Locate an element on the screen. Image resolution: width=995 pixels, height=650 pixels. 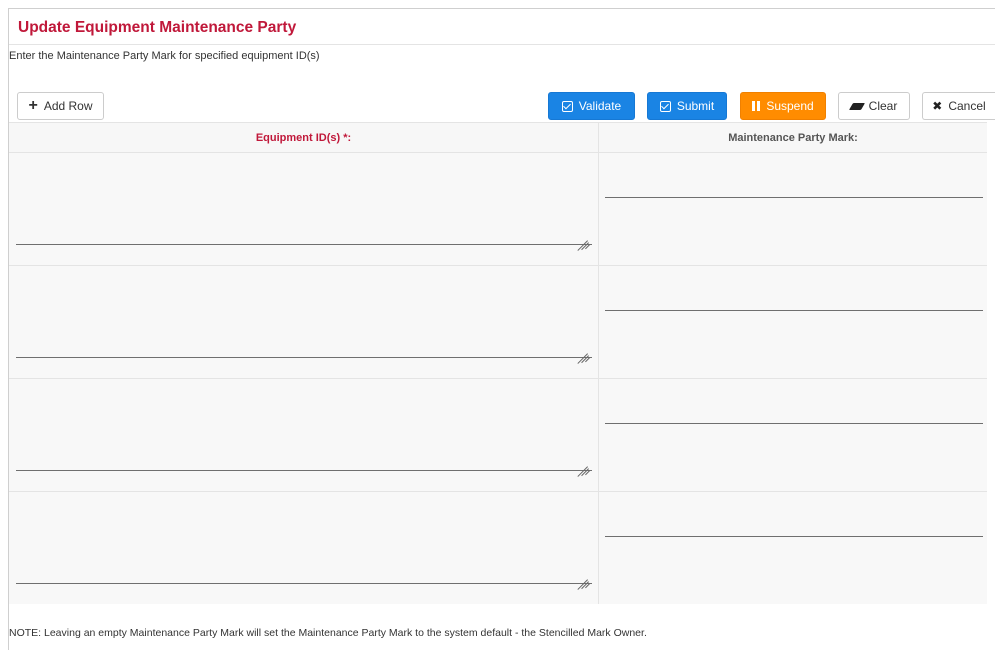
cancel-button: ✖ Cancel is located at coordinates (958, 106).